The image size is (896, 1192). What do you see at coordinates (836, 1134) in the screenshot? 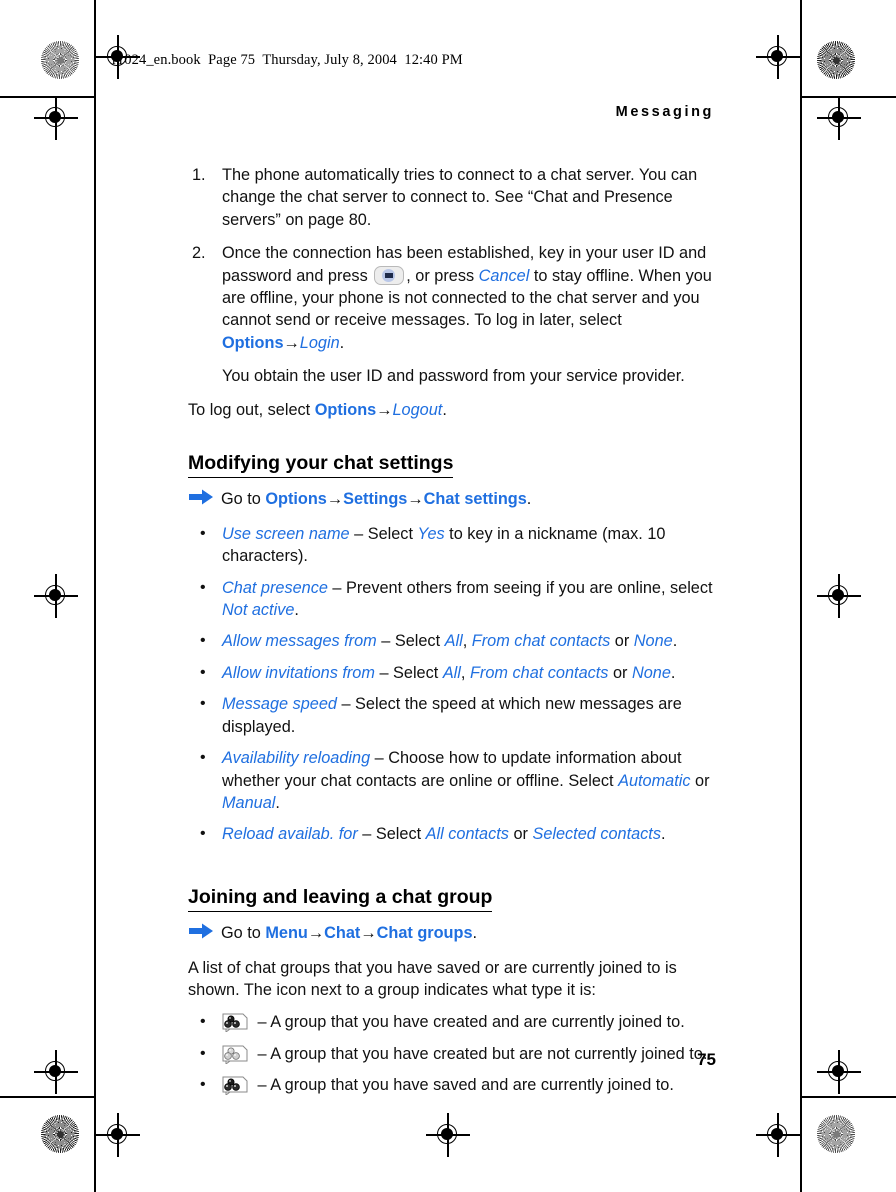
I see `star-target-bottom-right` at bounding box center [836, 1134].